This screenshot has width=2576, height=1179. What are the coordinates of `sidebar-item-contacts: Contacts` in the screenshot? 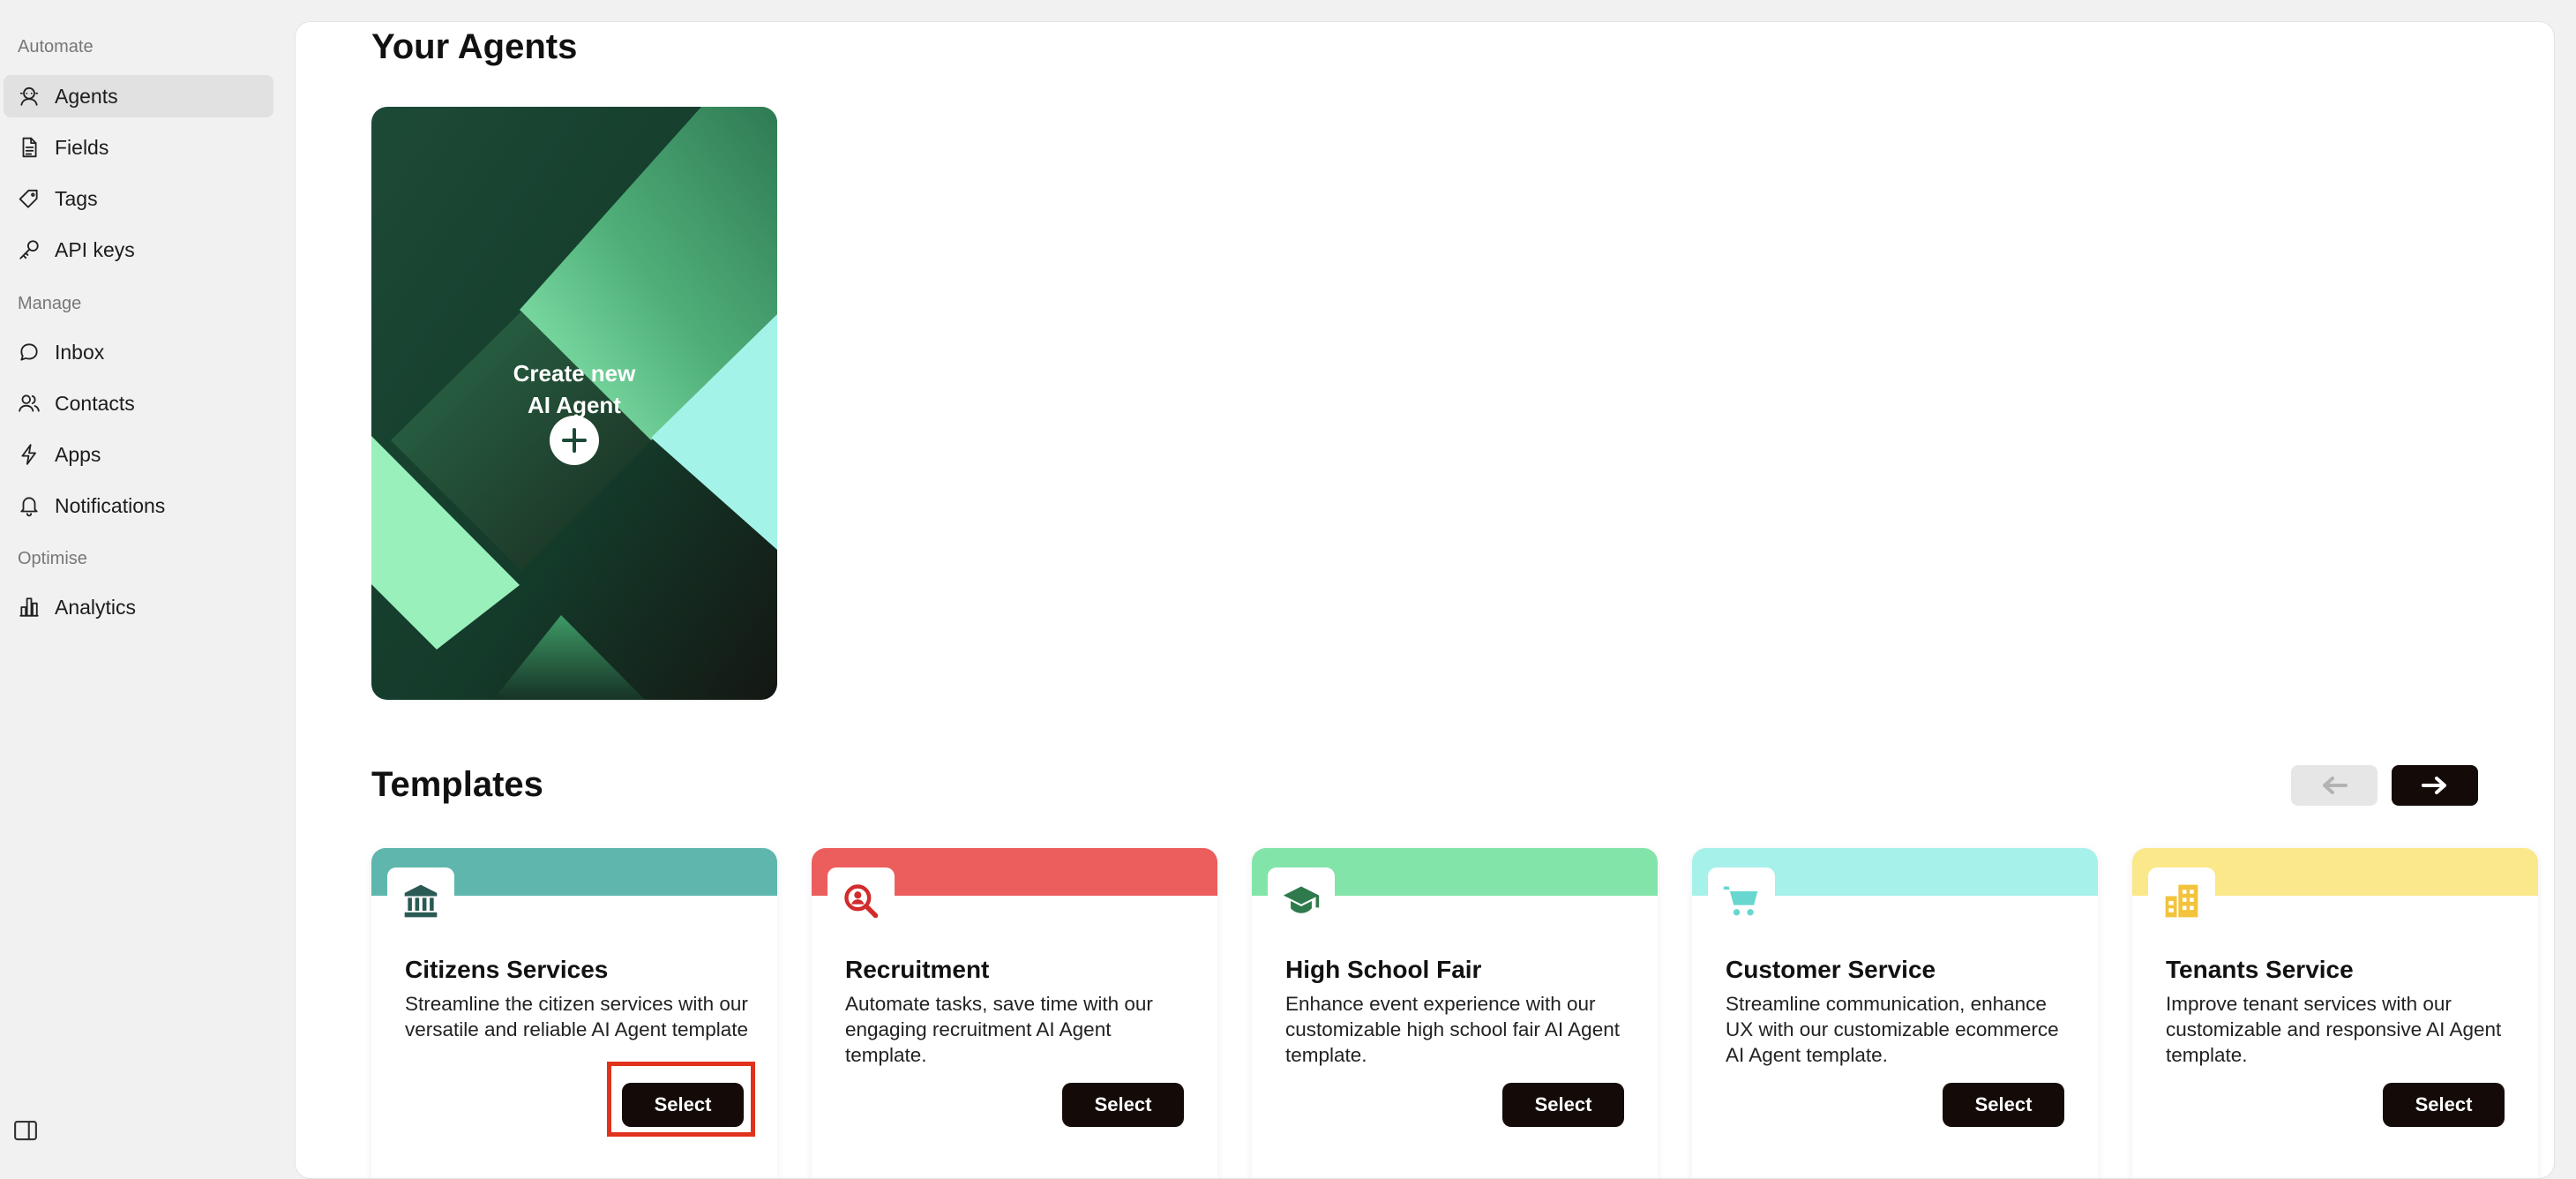 It's located at (138, 403).